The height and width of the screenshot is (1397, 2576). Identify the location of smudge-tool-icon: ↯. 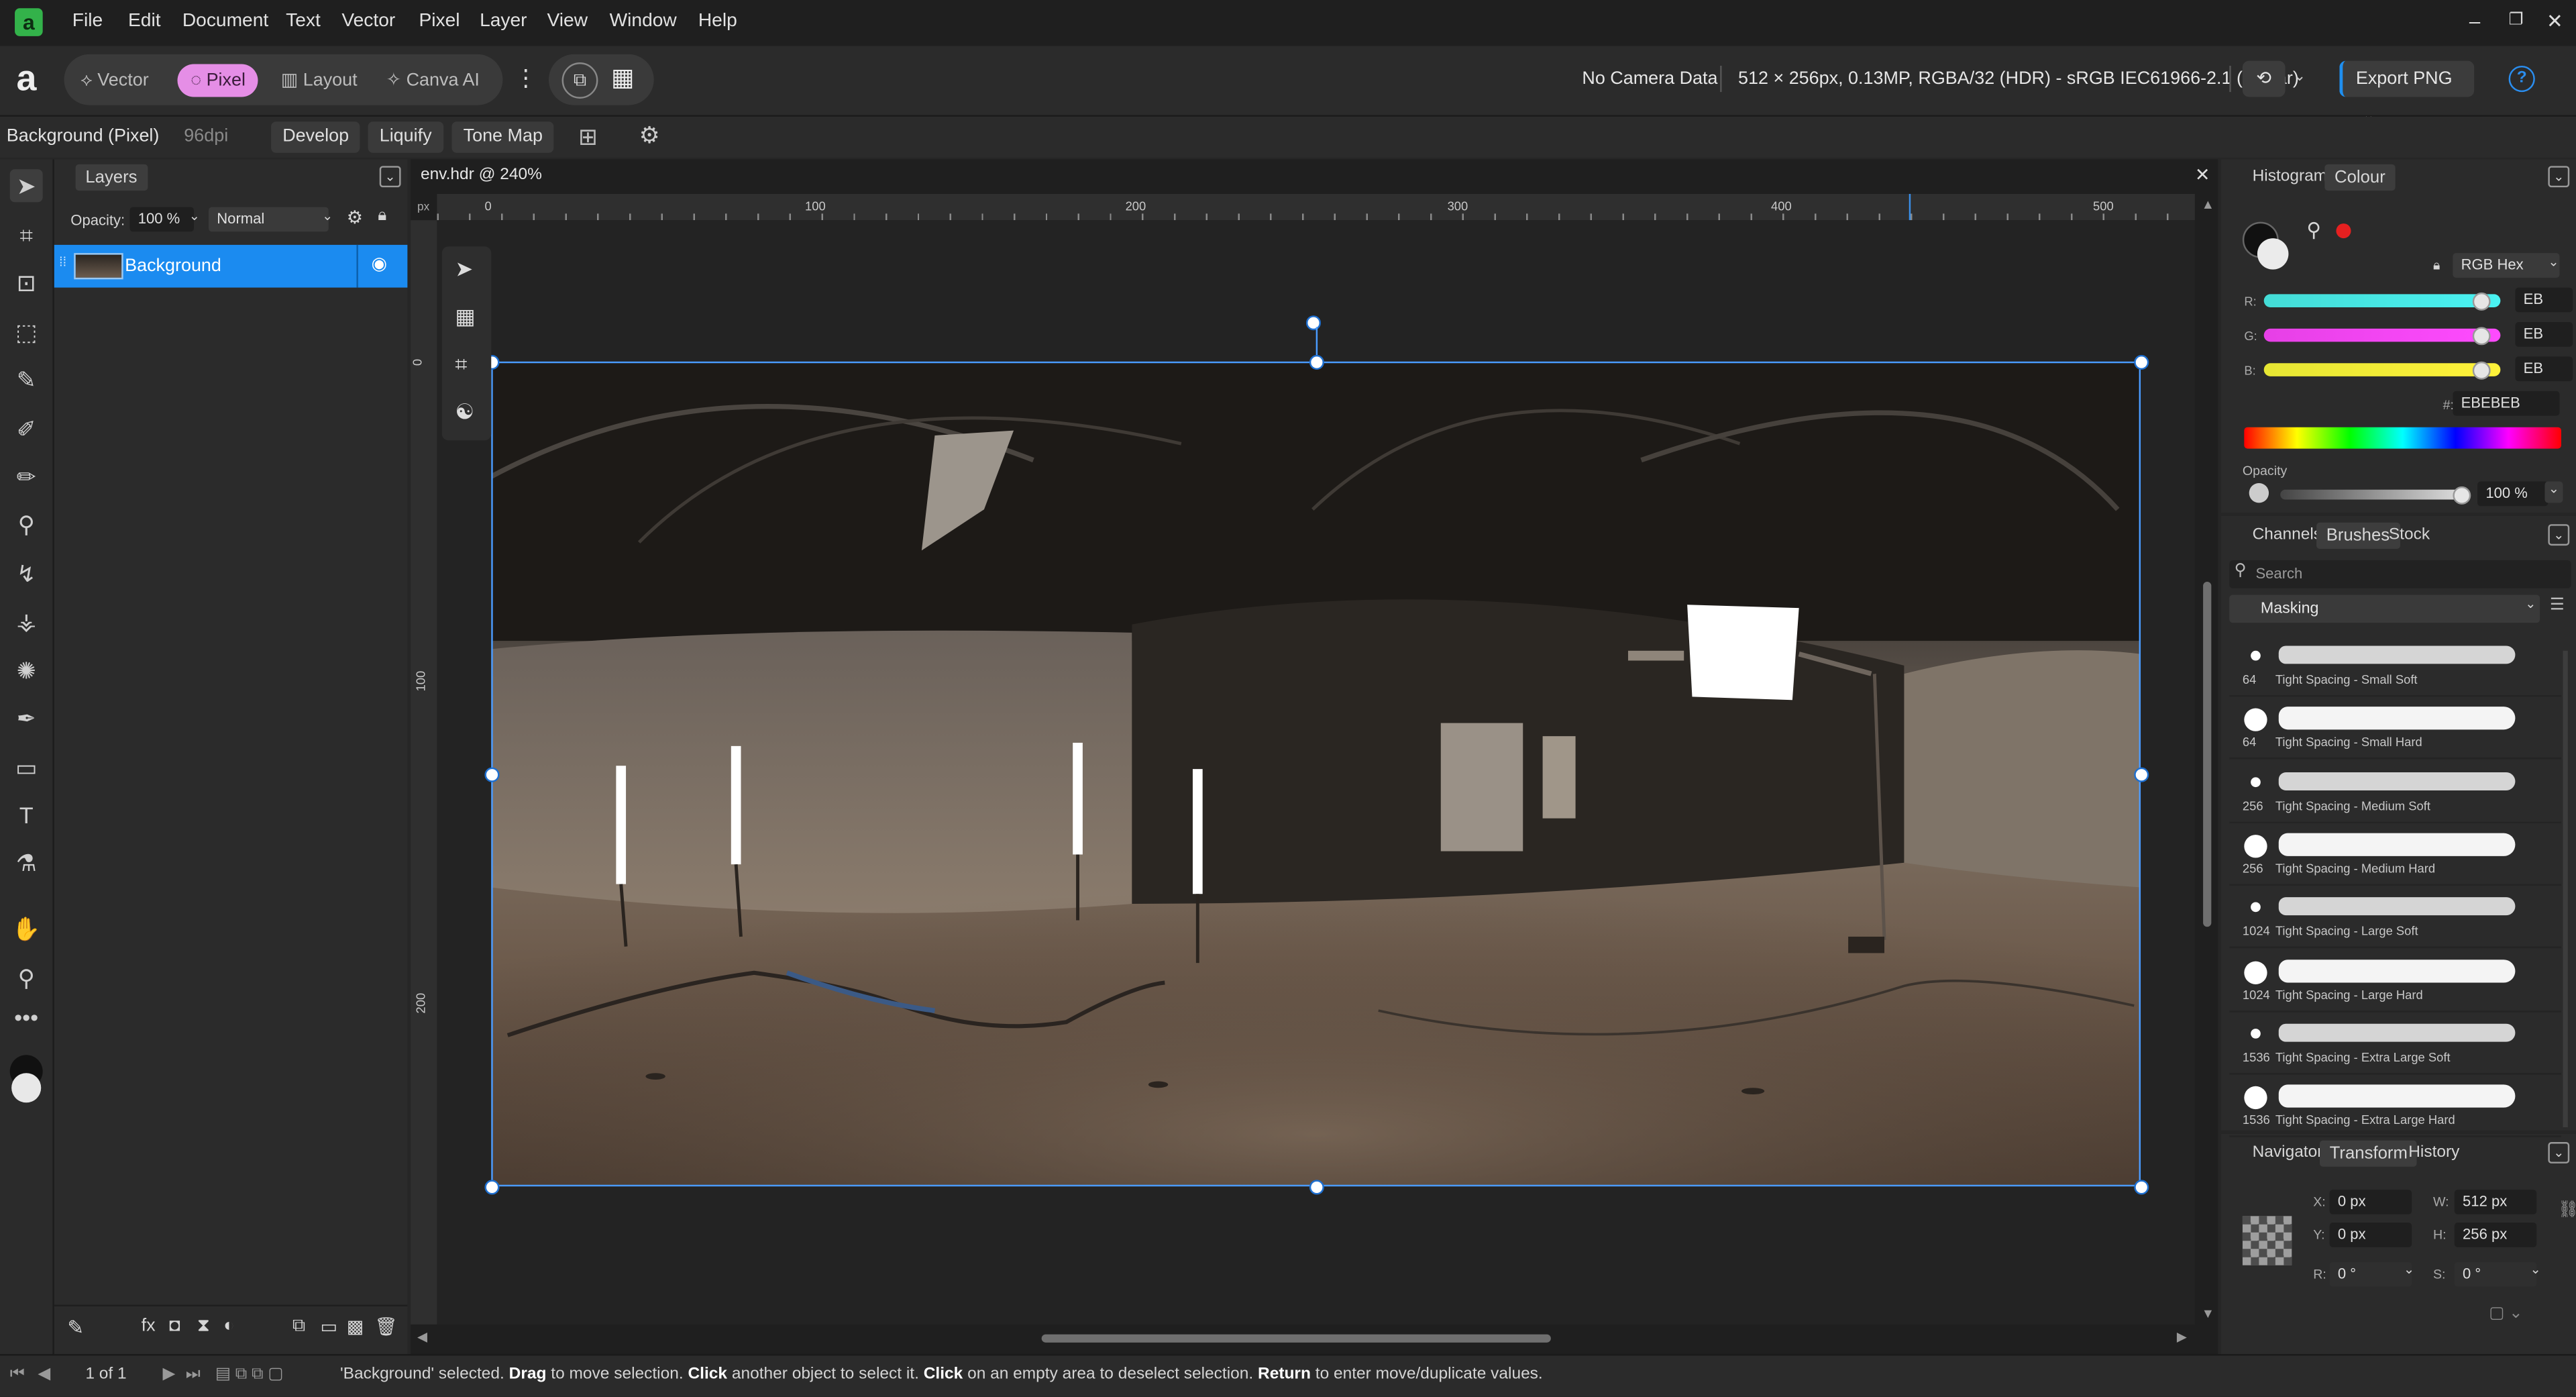
(26, 574).